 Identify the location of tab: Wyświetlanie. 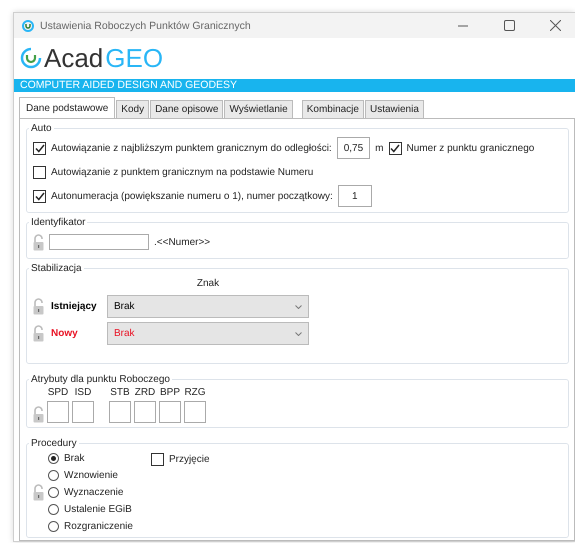
(258, 109).